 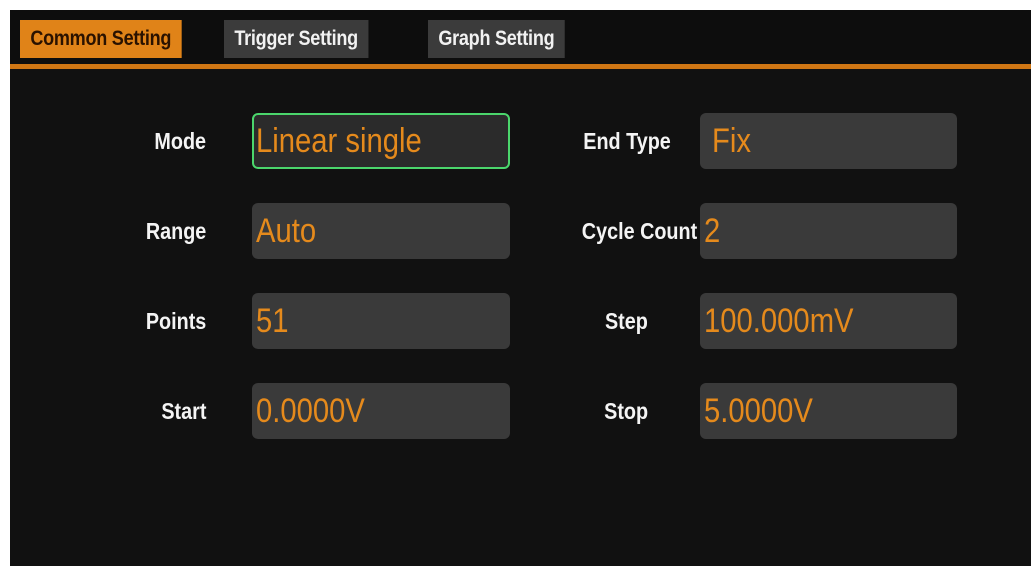 I want to click on stop-field: 5.0000V, so click(x=828, y=411).